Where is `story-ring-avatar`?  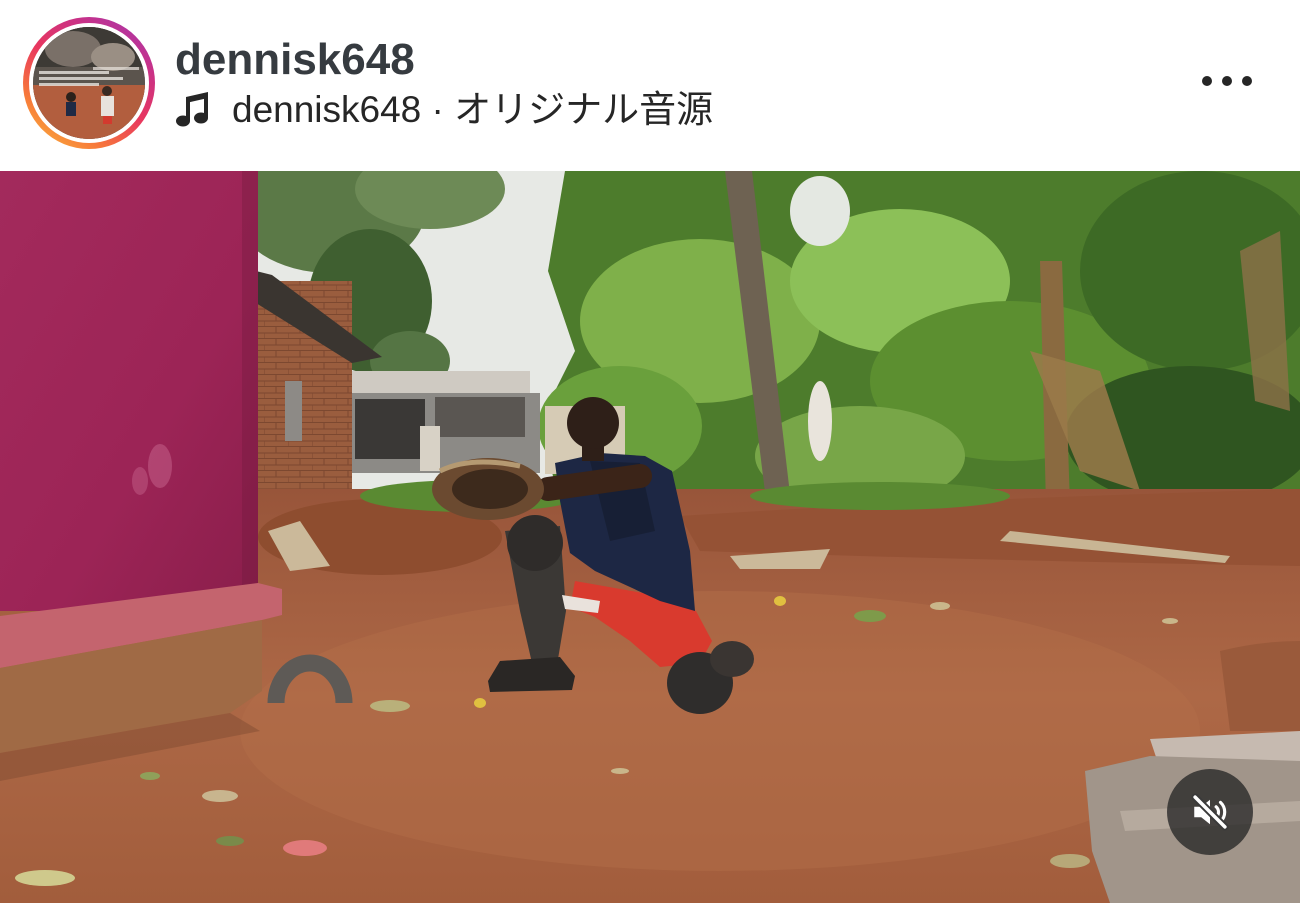
story-ring-avatar is located at coordinates (89, 83).